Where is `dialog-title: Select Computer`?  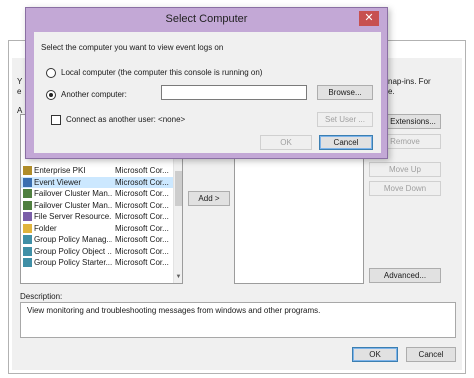 dialog-title: Select Computer is located at coordinates (206, 19).